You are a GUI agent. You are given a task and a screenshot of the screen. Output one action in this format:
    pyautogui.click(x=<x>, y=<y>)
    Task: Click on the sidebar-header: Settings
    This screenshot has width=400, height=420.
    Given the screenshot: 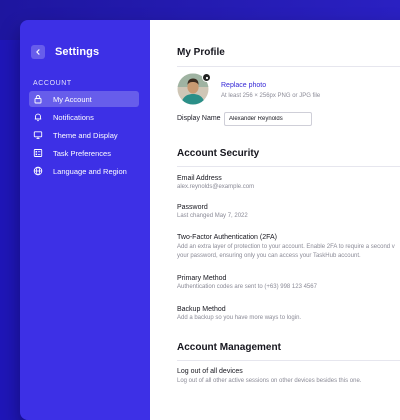 What is the action you would take?
    pyautogui.click(x=65, y=52)
    